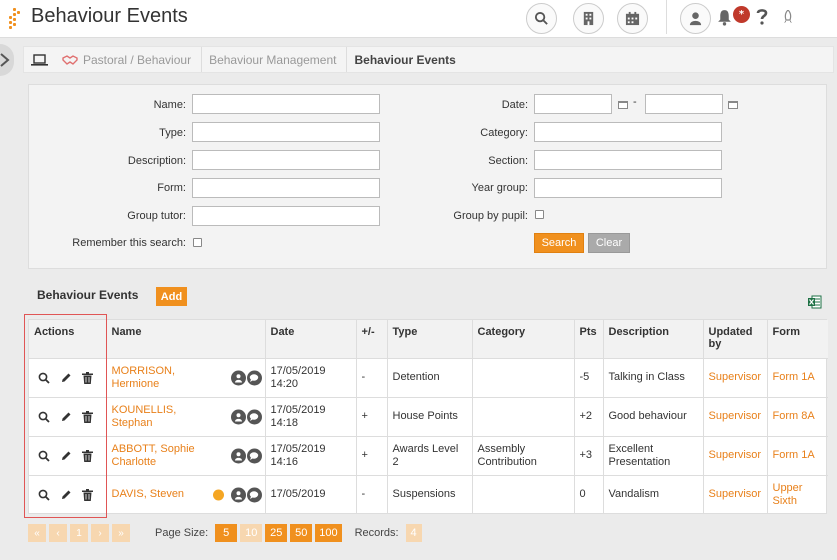 The image size is (837, 560). What do you see at coordinates (430, 339) in the screenshot?
I see `column-header-type: Type` at bounding box center [430, 339].